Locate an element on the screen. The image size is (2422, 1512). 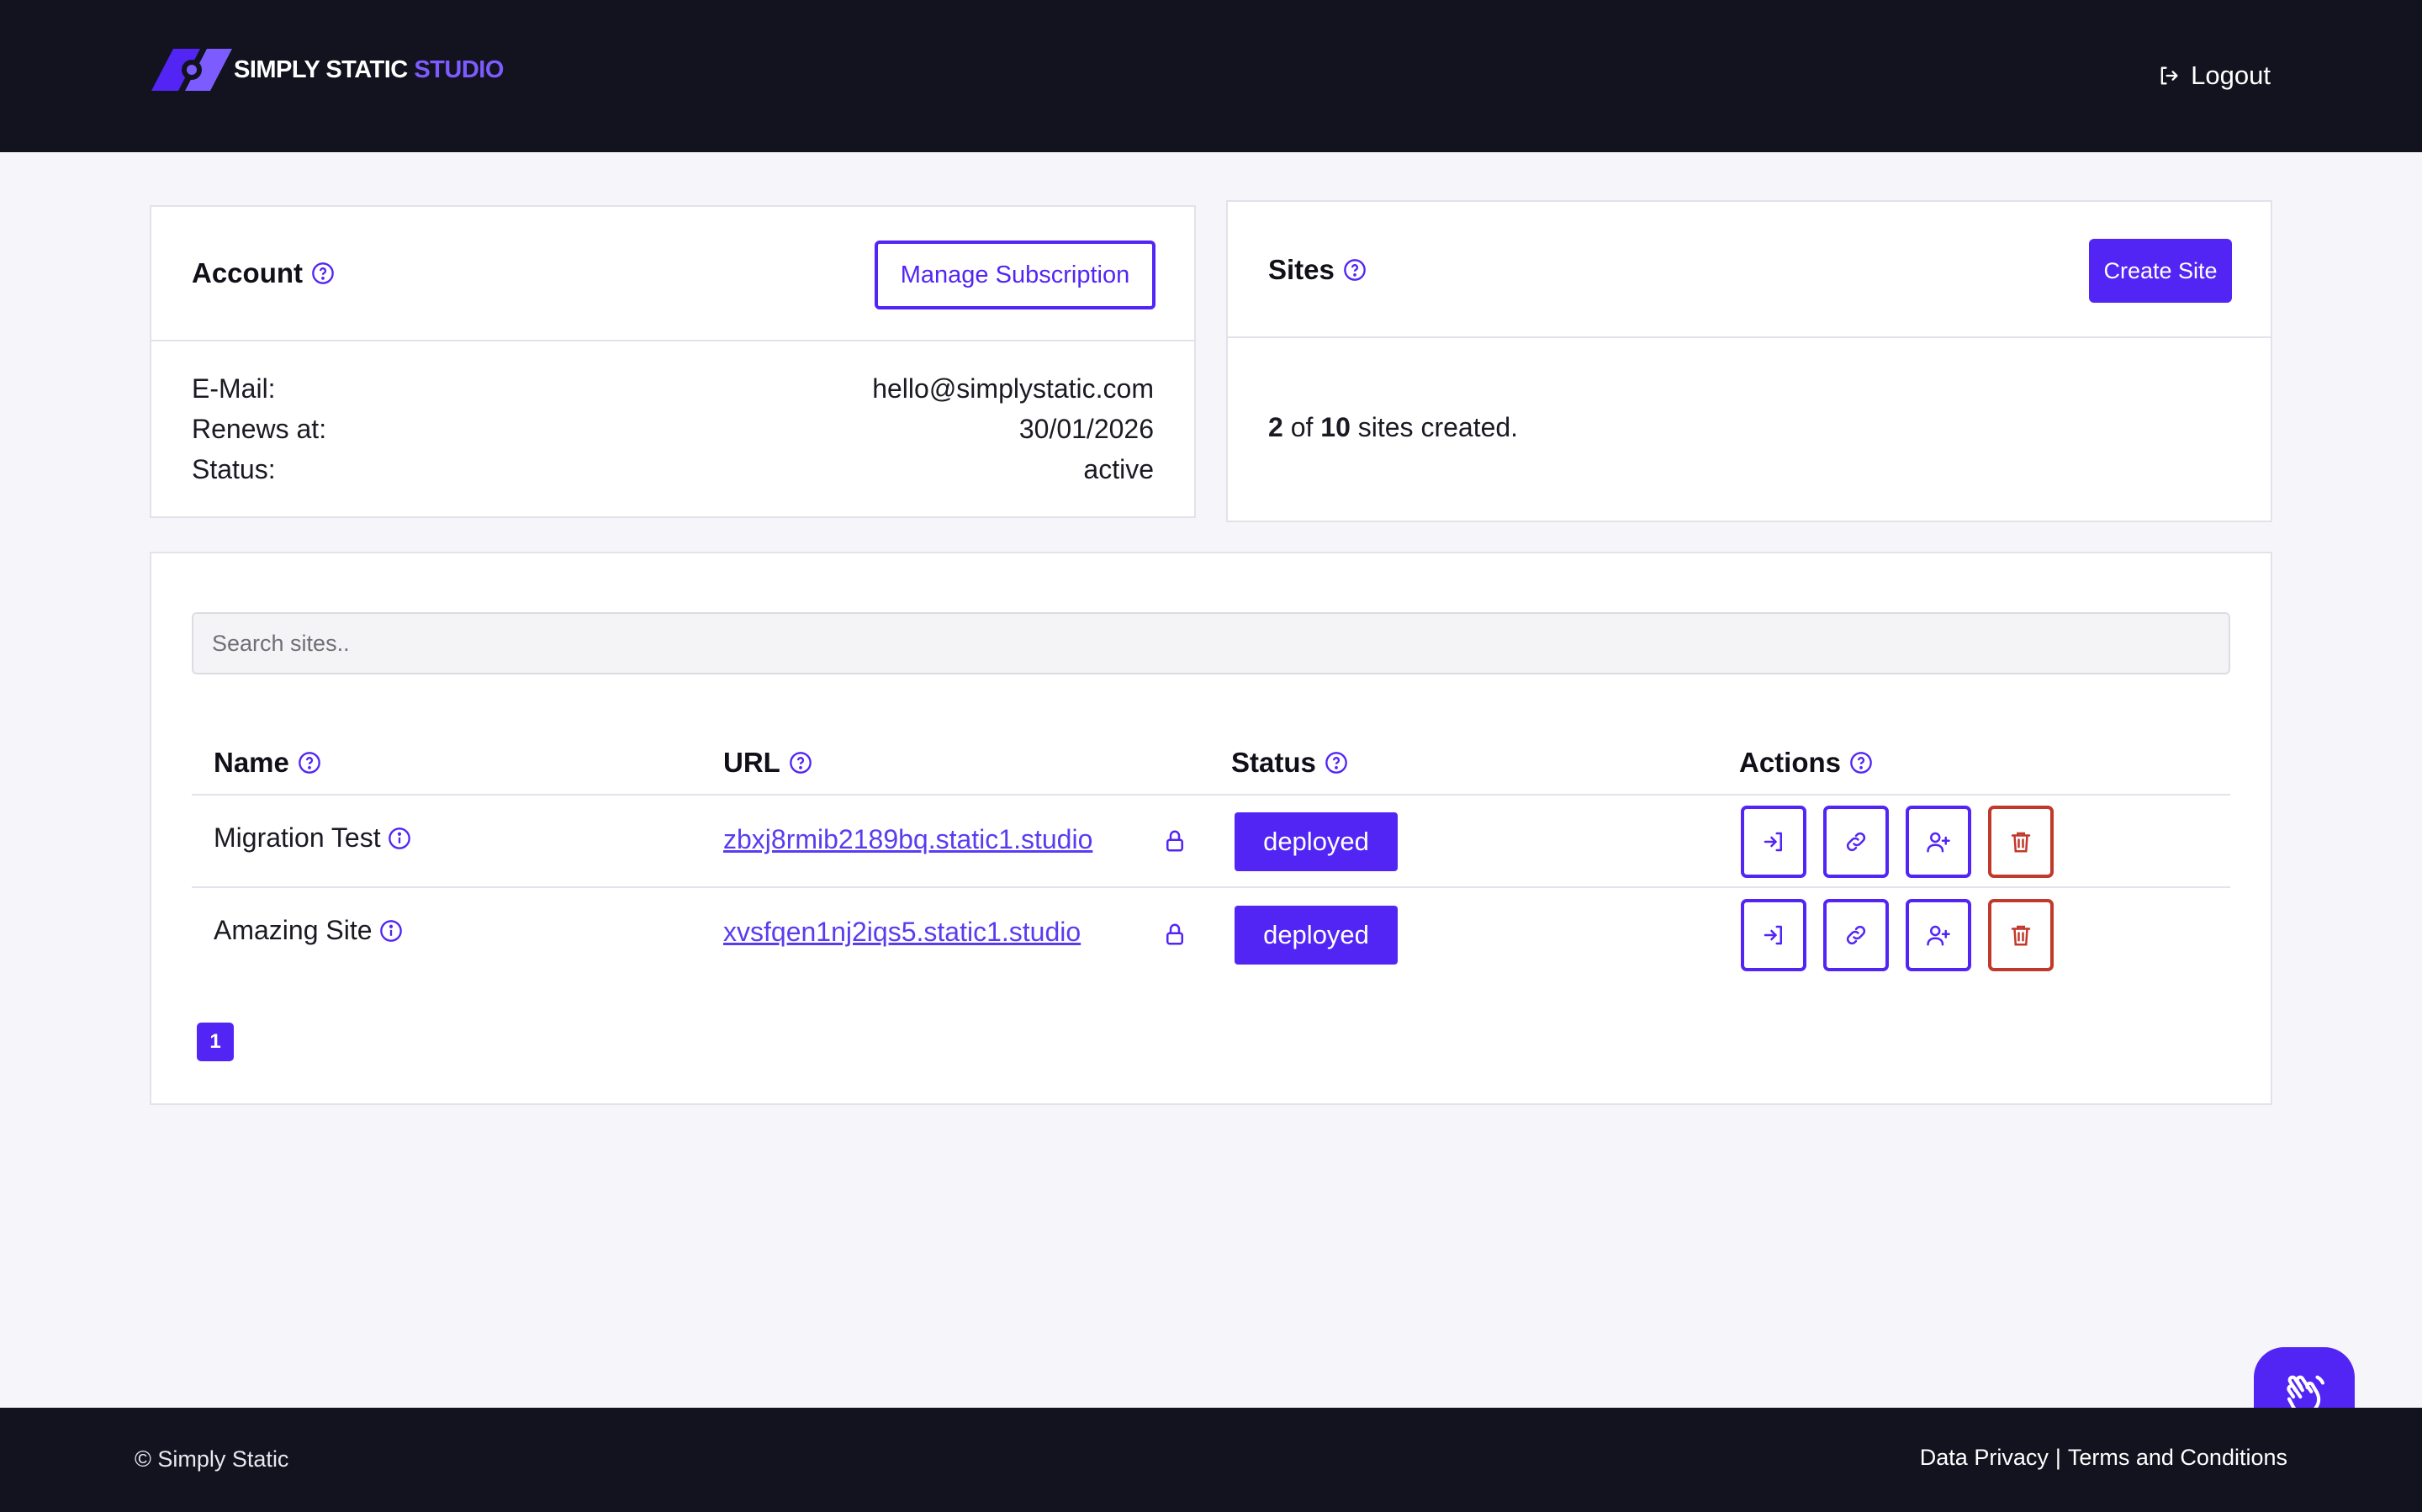
search-input is located at coordinates (1211, 643).